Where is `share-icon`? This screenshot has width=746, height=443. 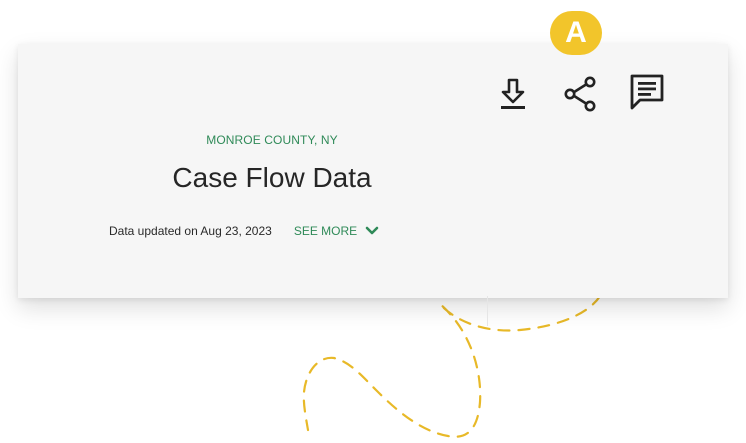
share-icon is located at coordinates (580, 94).